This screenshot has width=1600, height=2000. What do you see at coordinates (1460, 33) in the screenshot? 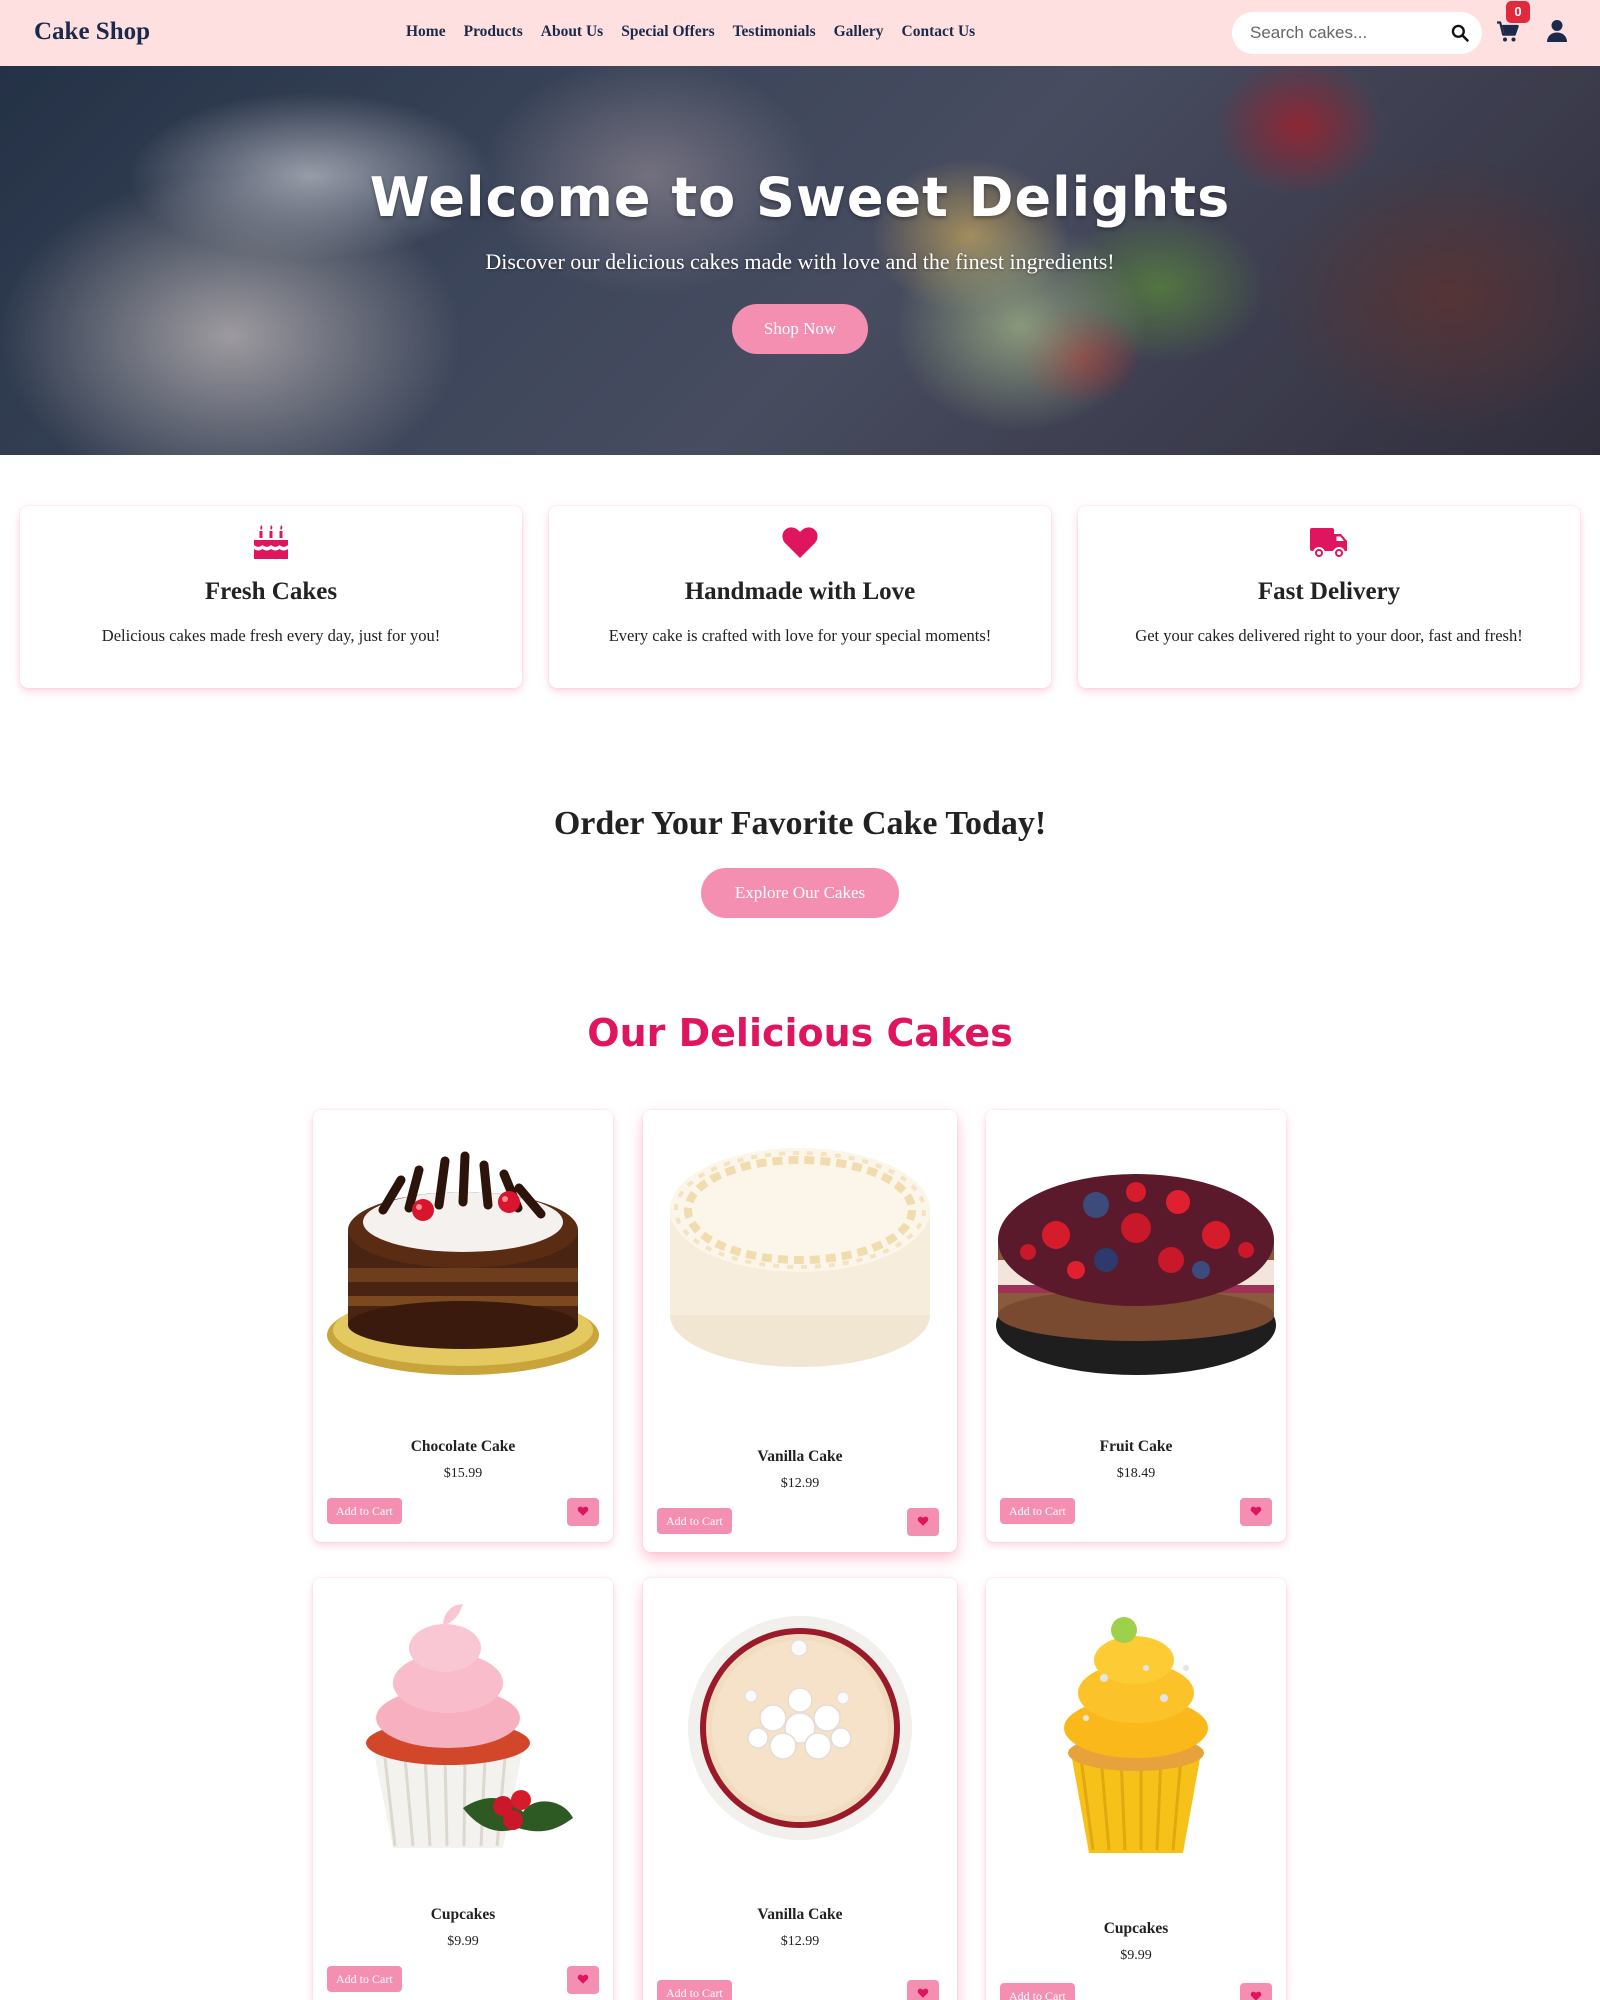
I see `search-icon` at bounding box center [1460, 33].